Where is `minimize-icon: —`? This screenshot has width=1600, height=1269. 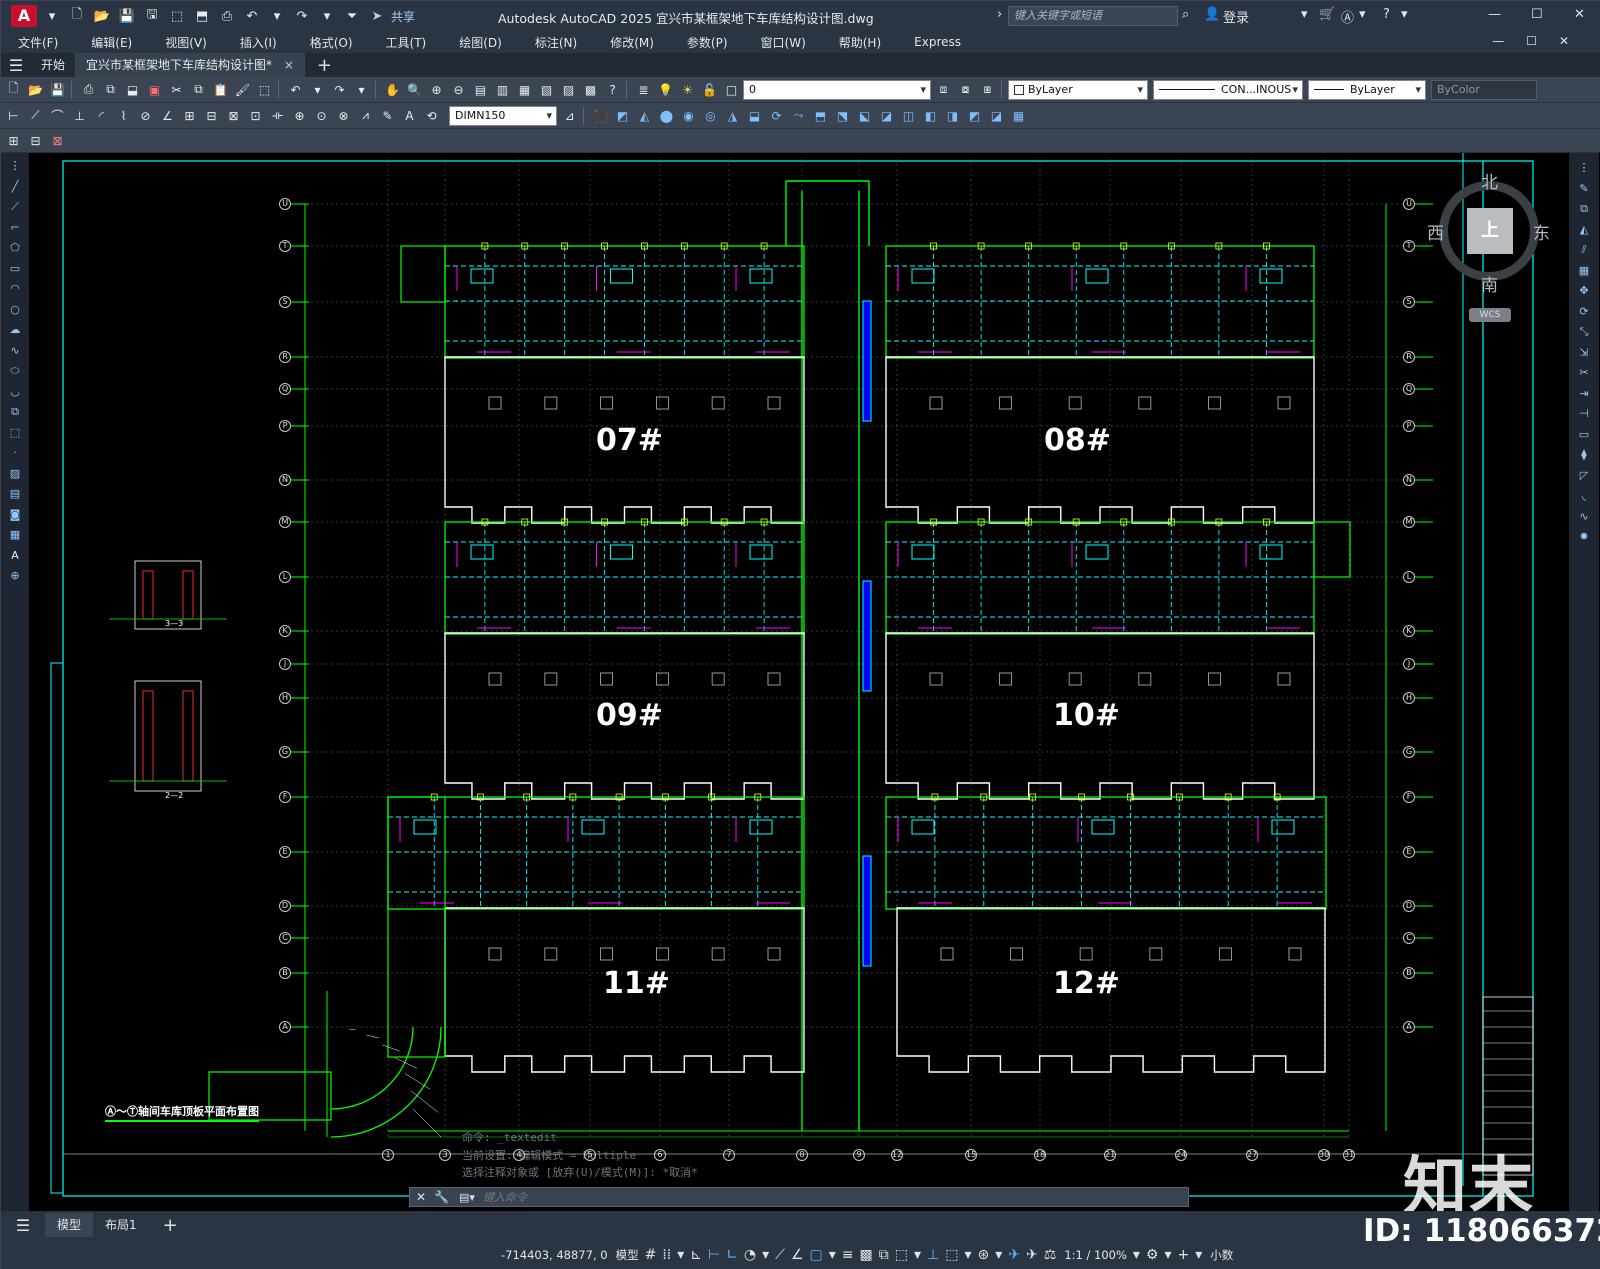 minimize-icon: — is located at coordinates (1494, 14).